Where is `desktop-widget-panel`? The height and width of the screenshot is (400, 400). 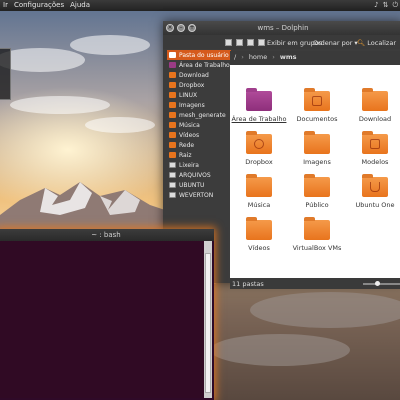 desktop-widget-panel is located at coordinates (5, 74).